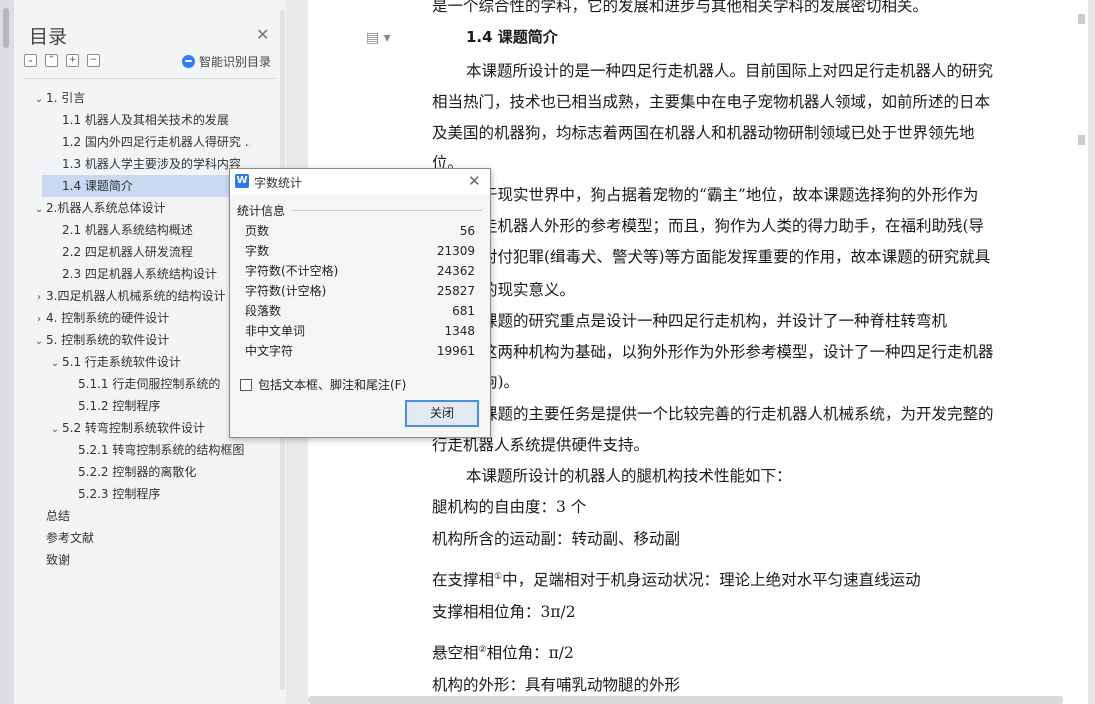 The height and width of the screenshot is (704, 1095). What do you see at coordinates (680, 7) in the screenshot?
I see `doc-top-cut-line: 是一个综合性的学科，它的发展和进步与其他相关学科的发展密切相关。` at bounding box center [680, 7].